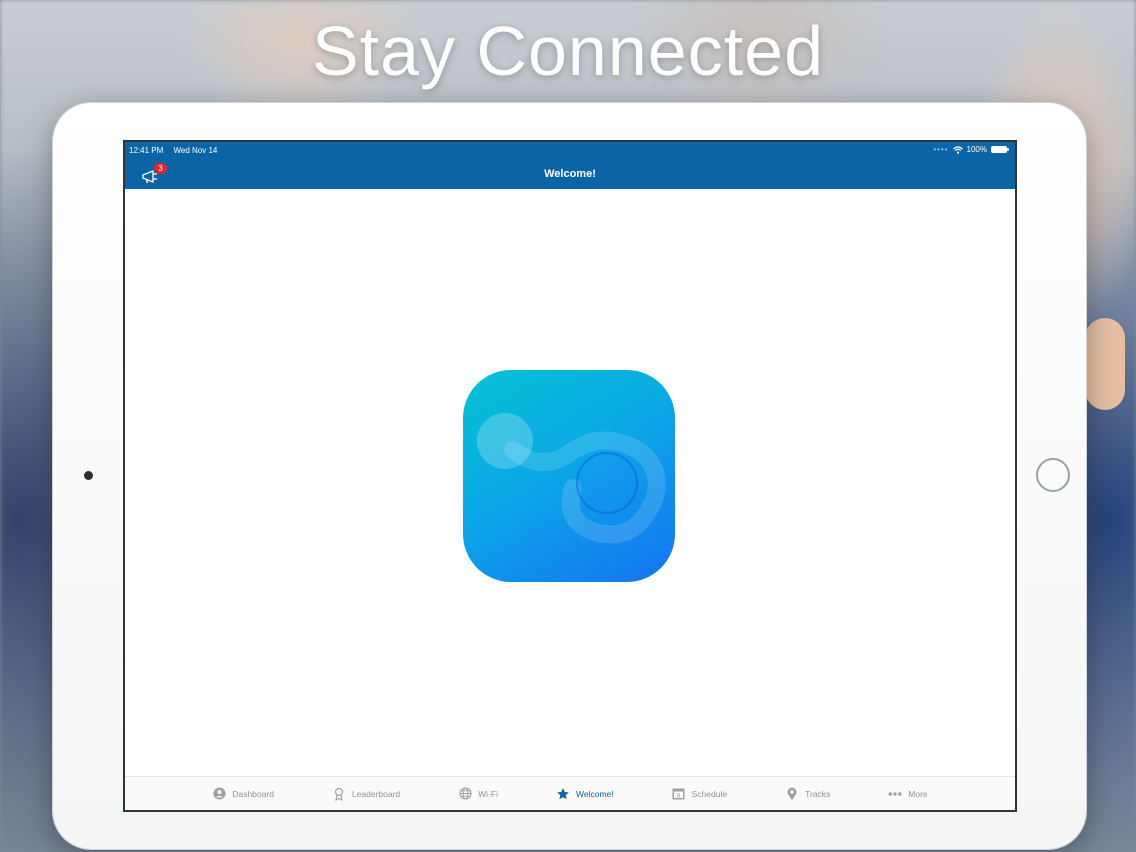 The height and width of the screenshot is (852, 1136). I want to click on tab-tracks: Tracks, so click(807, 794).